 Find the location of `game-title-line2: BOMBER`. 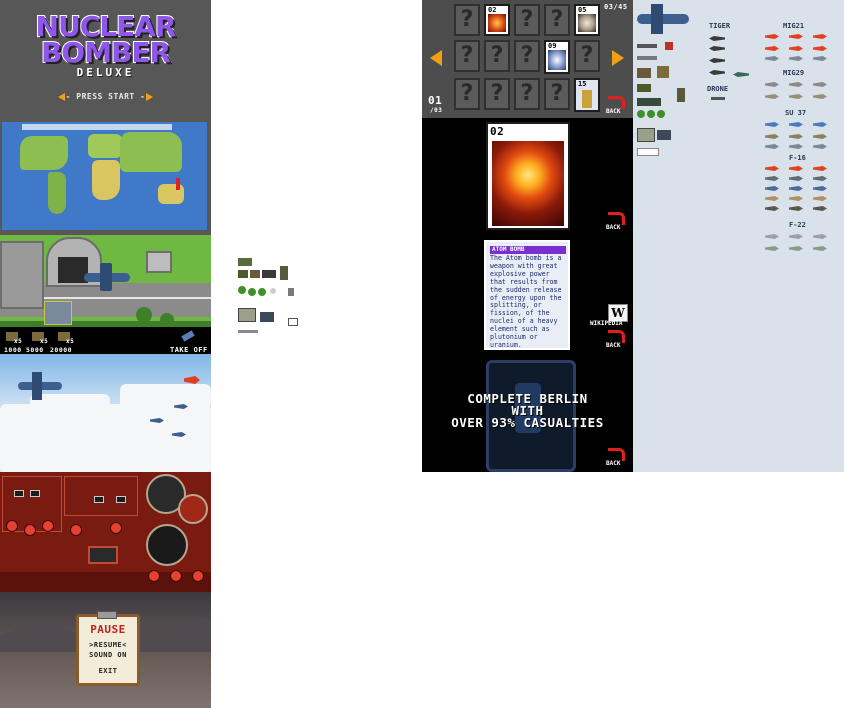

game-title-line2: BOMBER is located at coordinates (106, 52).